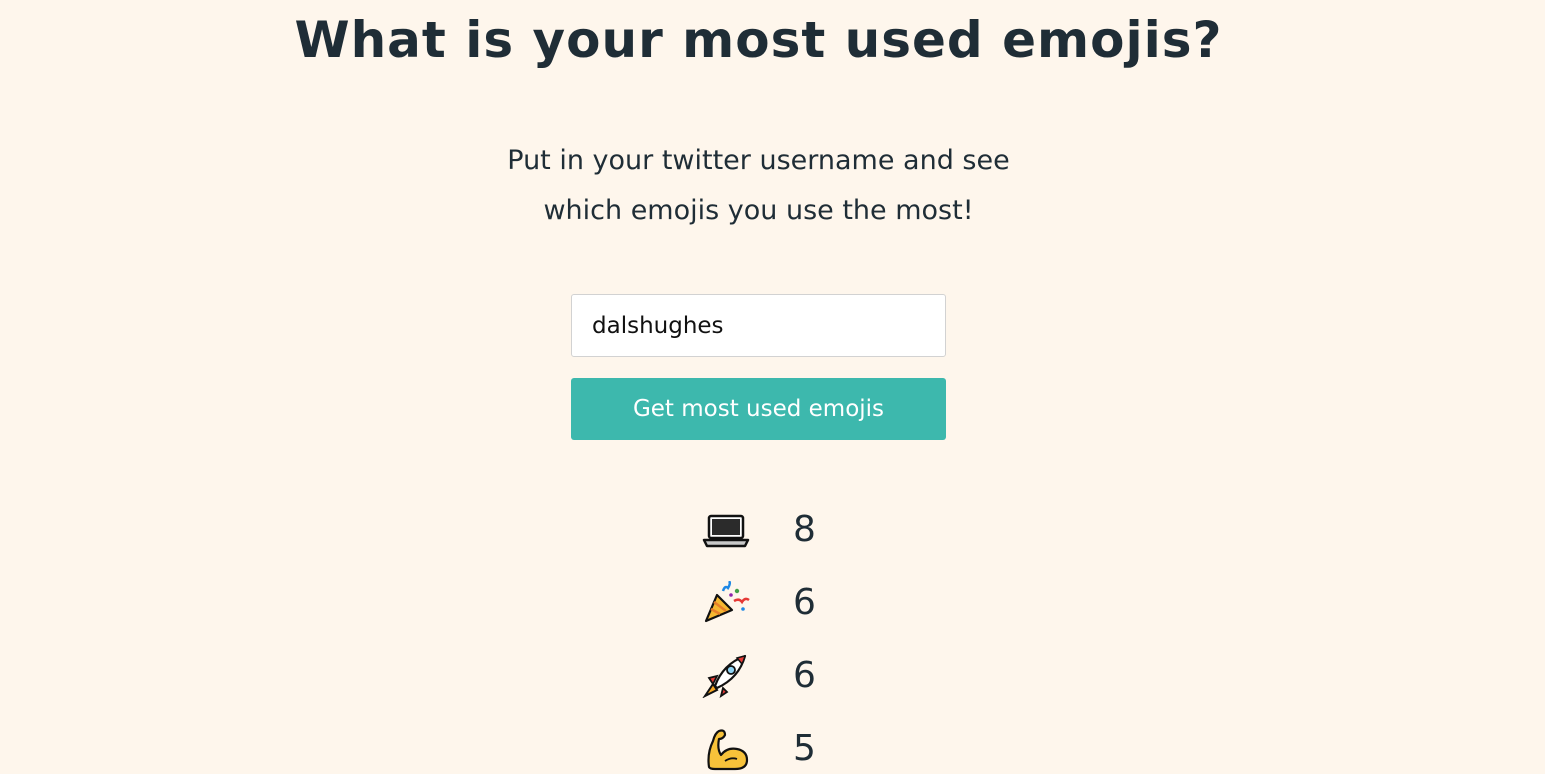 The image size is (1545, 774). Describe the element at coordinates (726, 530) in the screenshot. I see `laptop-icon` at that location.